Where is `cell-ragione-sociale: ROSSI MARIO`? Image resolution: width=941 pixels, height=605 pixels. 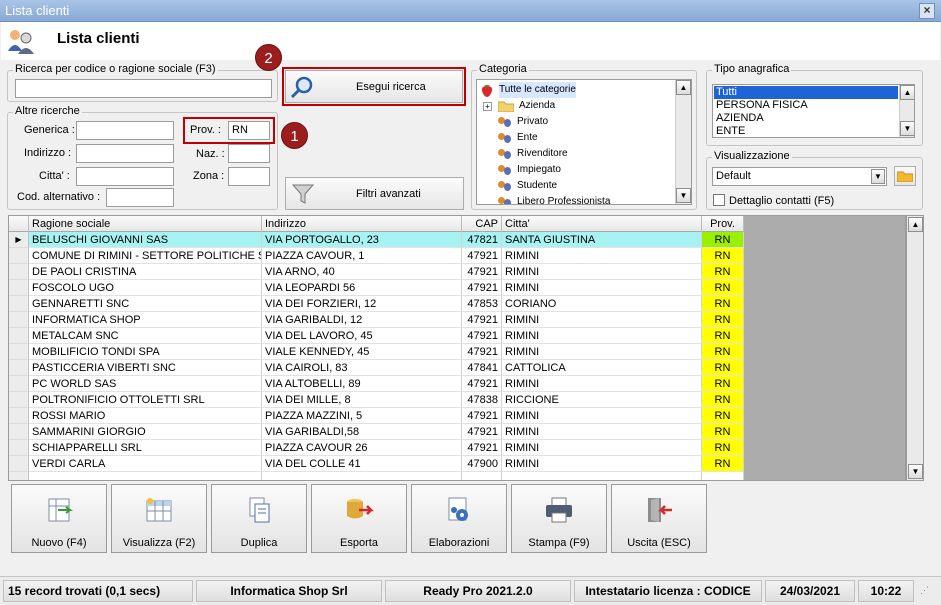
cell-ragione-sociale: ROSSI MARIO is located at coordinates (145, 416).